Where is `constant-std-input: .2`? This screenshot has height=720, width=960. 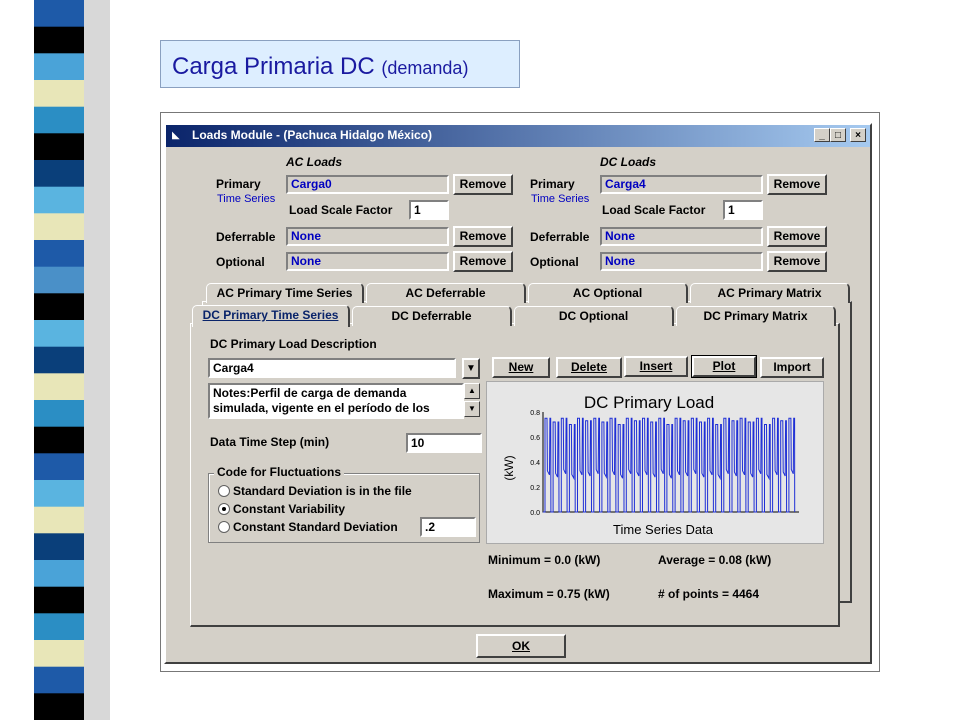 constant-std-input: .2 is located at coordinates (448, 527).